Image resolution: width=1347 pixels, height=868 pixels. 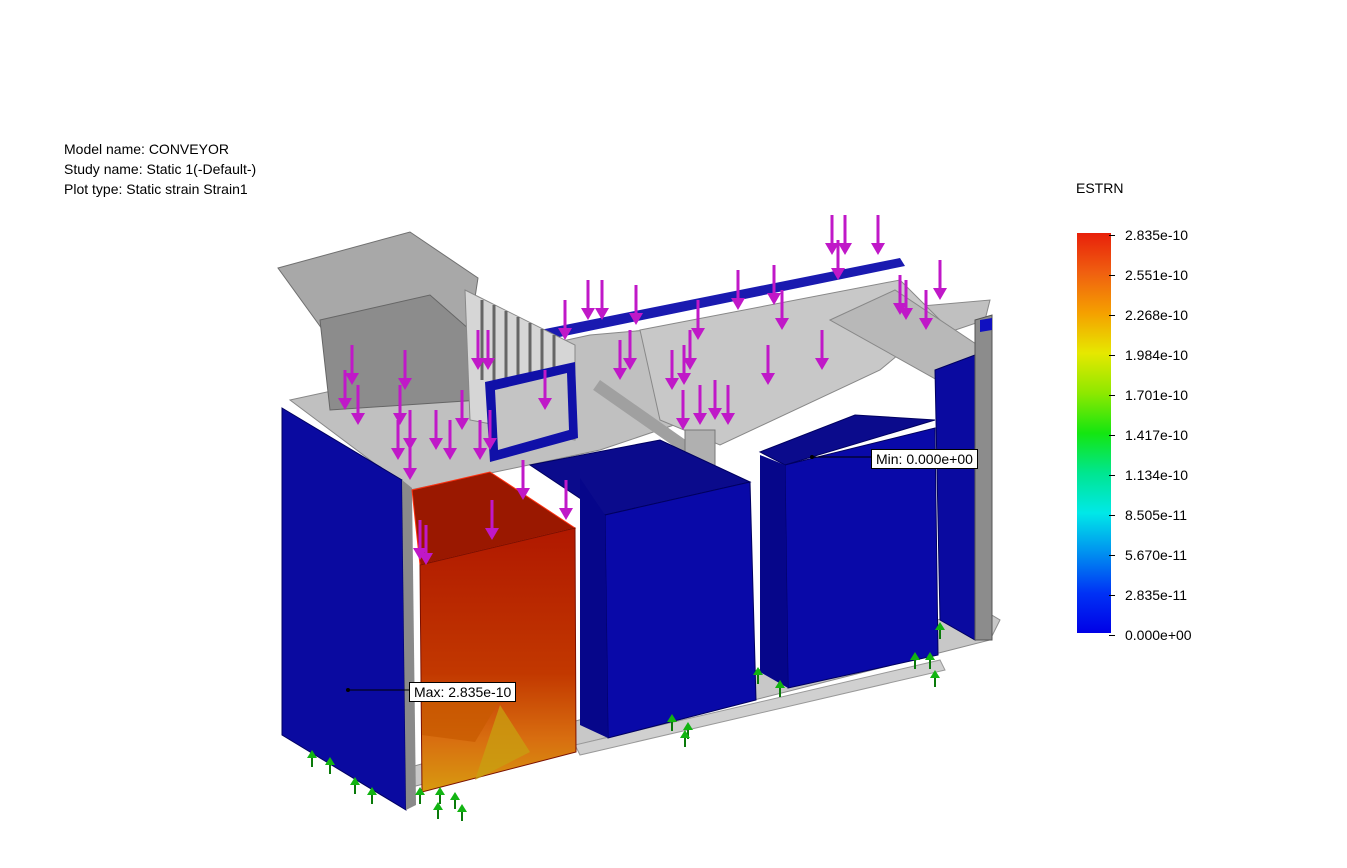 I want to click on right-end-panel, so click(x=955, y=497).